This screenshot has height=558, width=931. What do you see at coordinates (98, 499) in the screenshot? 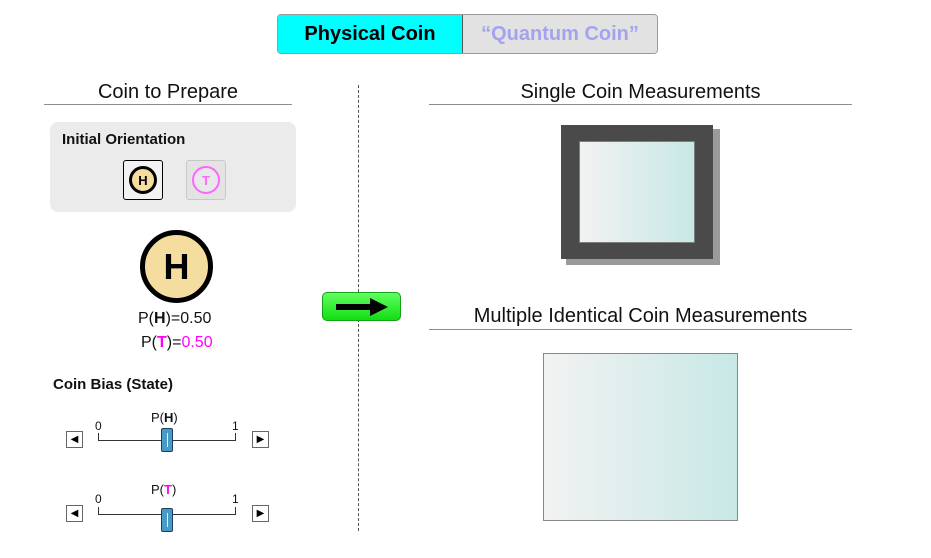
I see `slider-tails-min-label: 0` at bounding box center [98, 499].